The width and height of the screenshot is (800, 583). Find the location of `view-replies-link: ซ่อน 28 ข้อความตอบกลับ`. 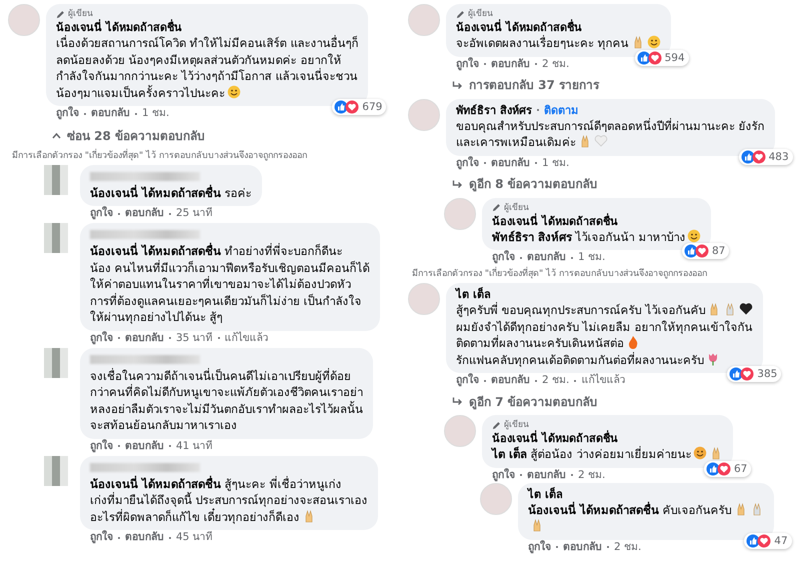

view-replies-link: ซ่อน 28 ข้อความตอบกลับ is located at coordinates (129, 136).